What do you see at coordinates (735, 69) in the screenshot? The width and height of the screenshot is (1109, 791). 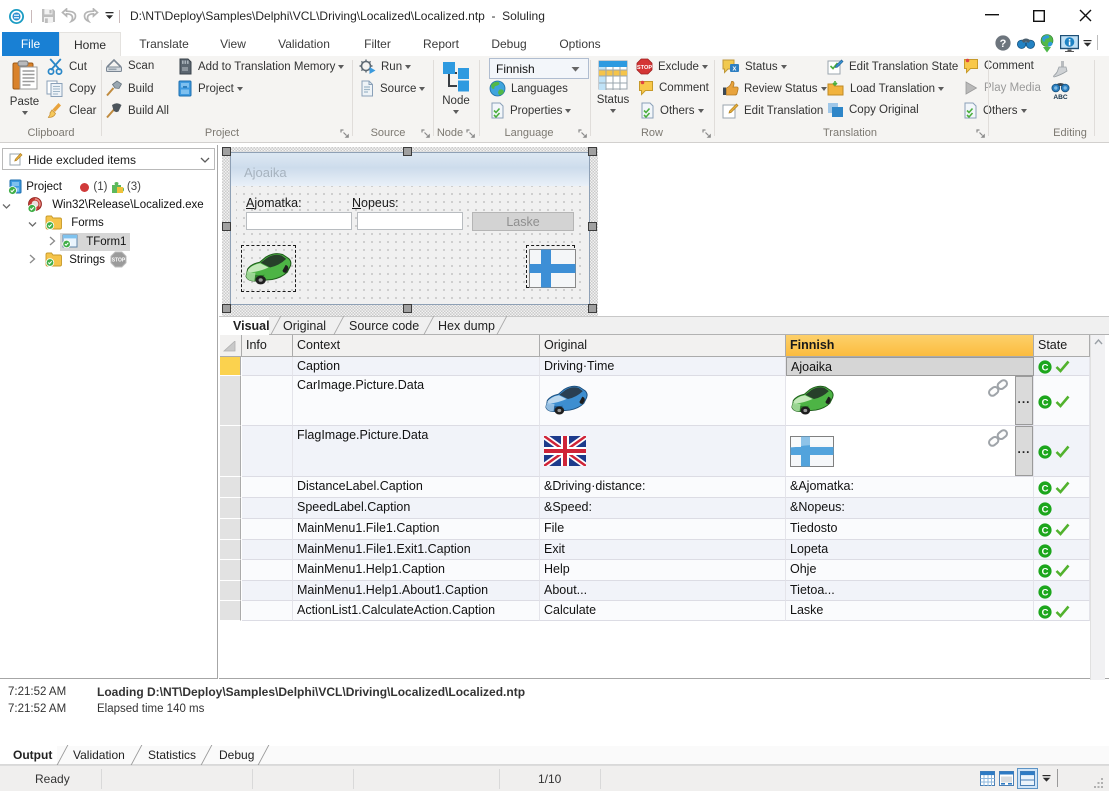 I see `svg-text: x` at bounding box center [735, 69].